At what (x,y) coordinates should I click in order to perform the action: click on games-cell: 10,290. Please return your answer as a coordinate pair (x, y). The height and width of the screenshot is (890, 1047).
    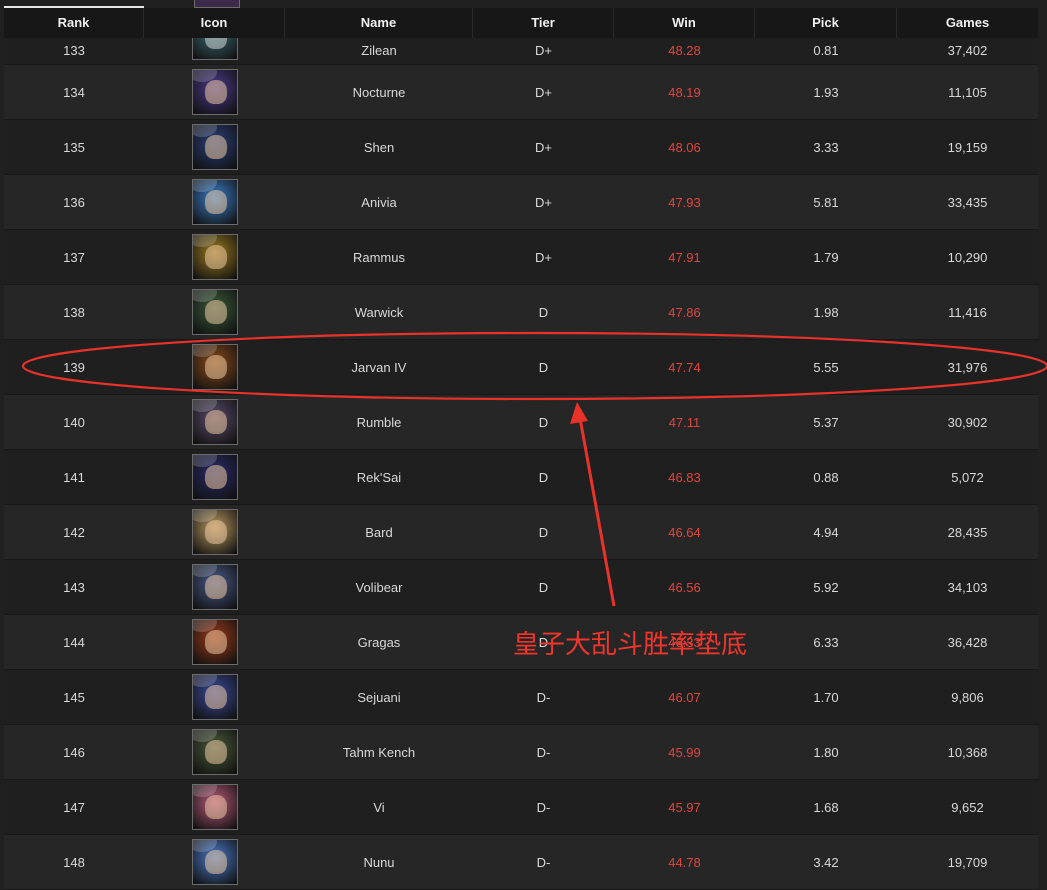
    Looking at the image, I should click on (967, 257).